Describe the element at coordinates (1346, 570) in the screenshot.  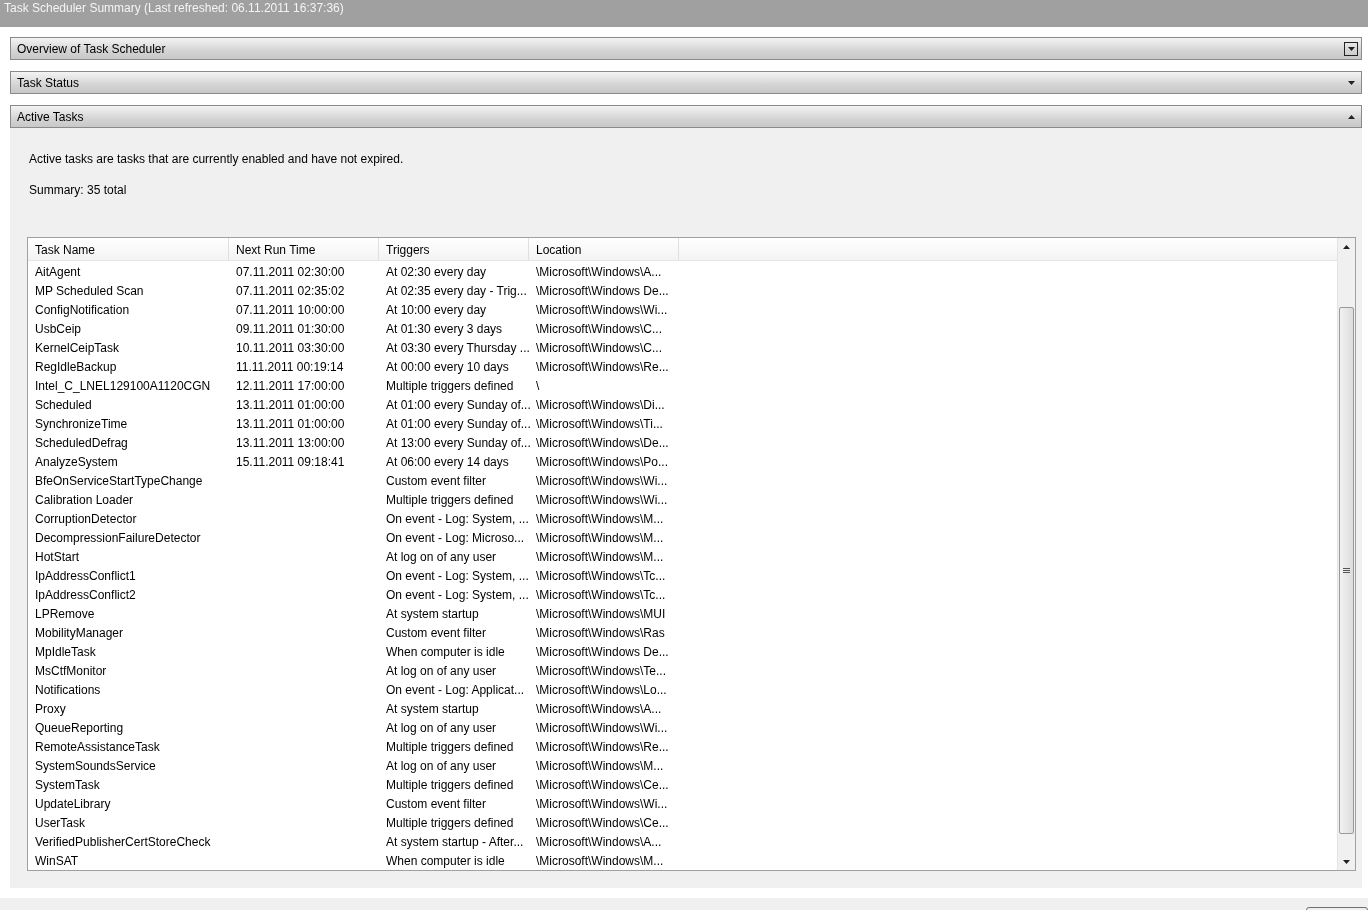
I see `scroll-thumb` at that location.